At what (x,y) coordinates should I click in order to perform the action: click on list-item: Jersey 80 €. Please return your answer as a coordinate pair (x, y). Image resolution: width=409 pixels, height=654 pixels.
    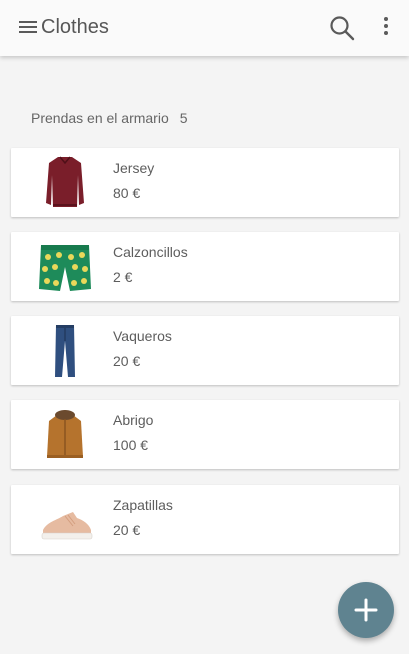
    Looking at the image, I should click on (205, 182).